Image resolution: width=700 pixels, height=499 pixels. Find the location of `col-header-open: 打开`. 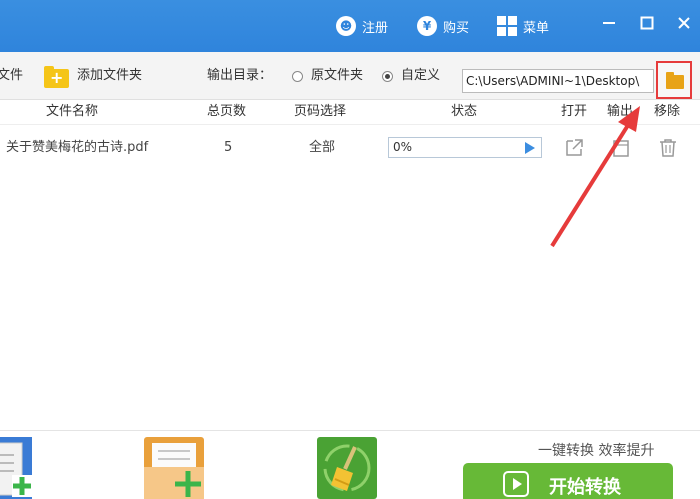

col-header-open: 打开 is located at coordinates (574, 111).